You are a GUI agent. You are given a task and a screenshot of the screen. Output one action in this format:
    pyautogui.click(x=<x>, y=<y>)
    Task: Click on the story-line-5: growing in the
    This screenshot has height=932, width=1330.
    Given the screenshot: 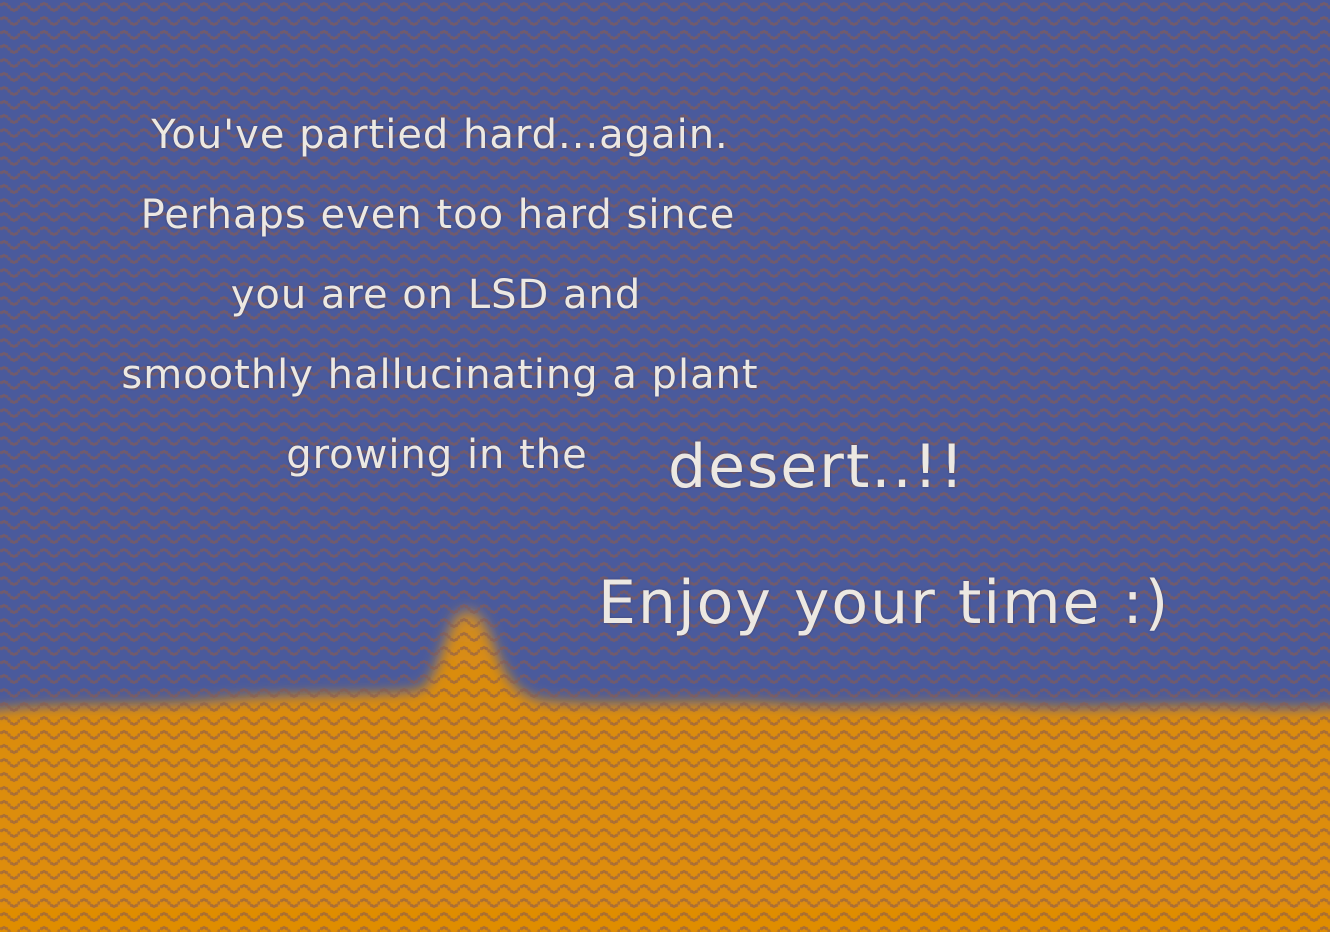 What is the action you would take?
    pyautogui.click(x=437, y=455)
    